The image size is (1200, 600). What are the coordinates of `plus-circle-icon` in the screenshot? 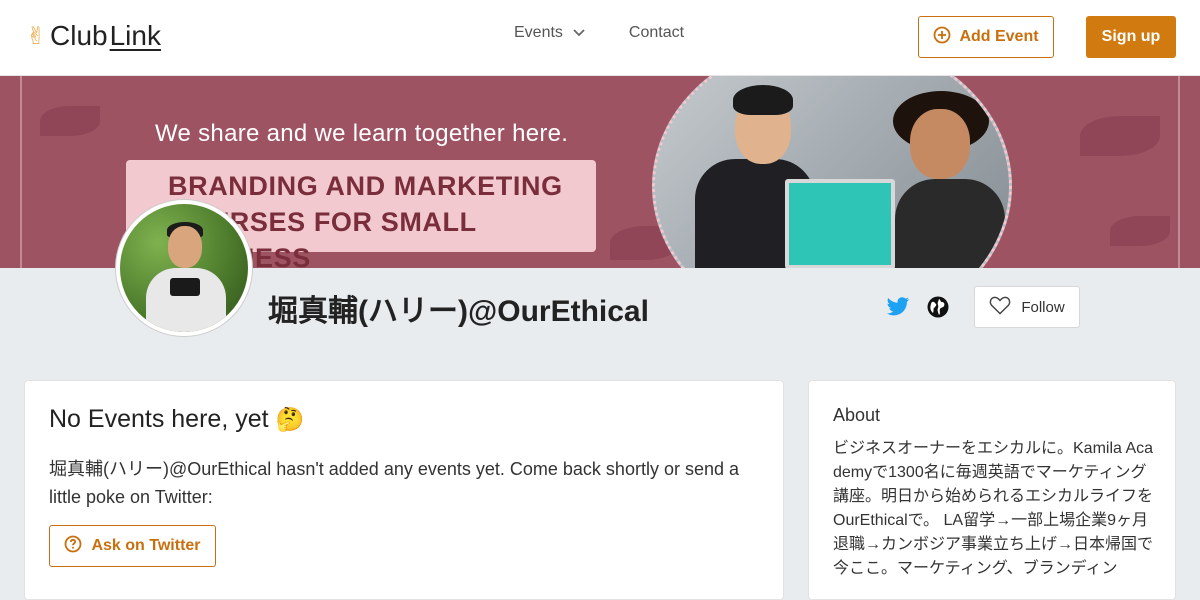 It's located at (942, 37).